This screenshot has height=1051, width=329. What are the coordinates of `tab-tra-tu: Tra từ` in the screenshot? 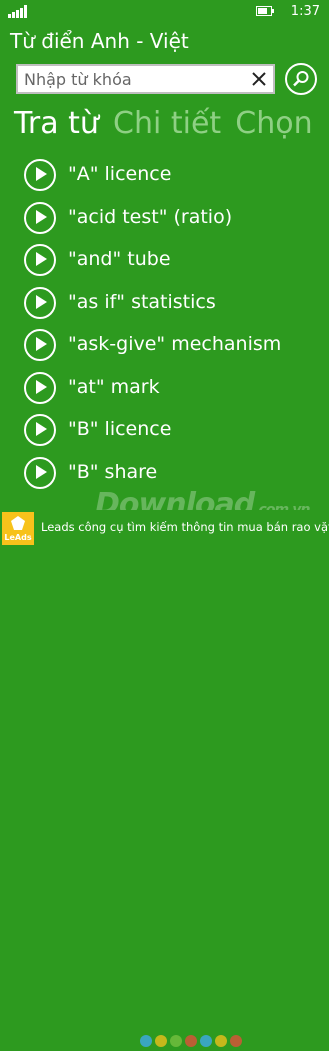 It's located at (56, 124).